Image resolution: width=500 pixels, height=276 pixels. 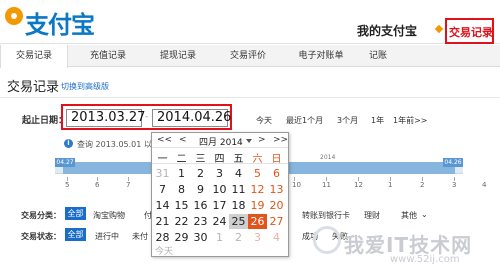 What do you see at coordinates (372, 215) in the screenshot?
I see `category-finance-option: 理财` at bounding box center [372, 215].